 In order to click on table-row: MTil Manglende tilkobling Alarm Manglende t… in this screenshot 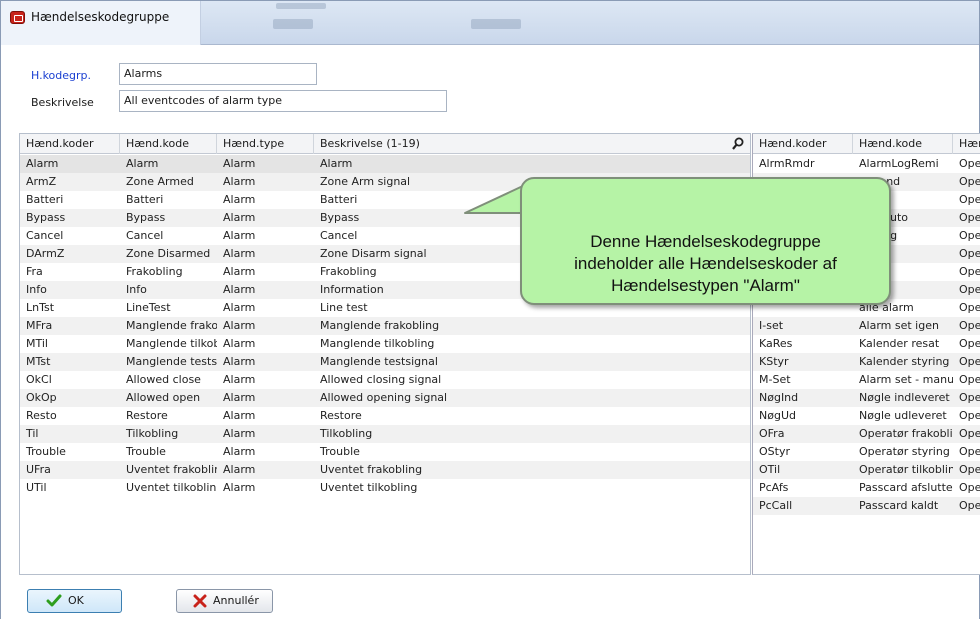, I will do `click(385, 344)`.